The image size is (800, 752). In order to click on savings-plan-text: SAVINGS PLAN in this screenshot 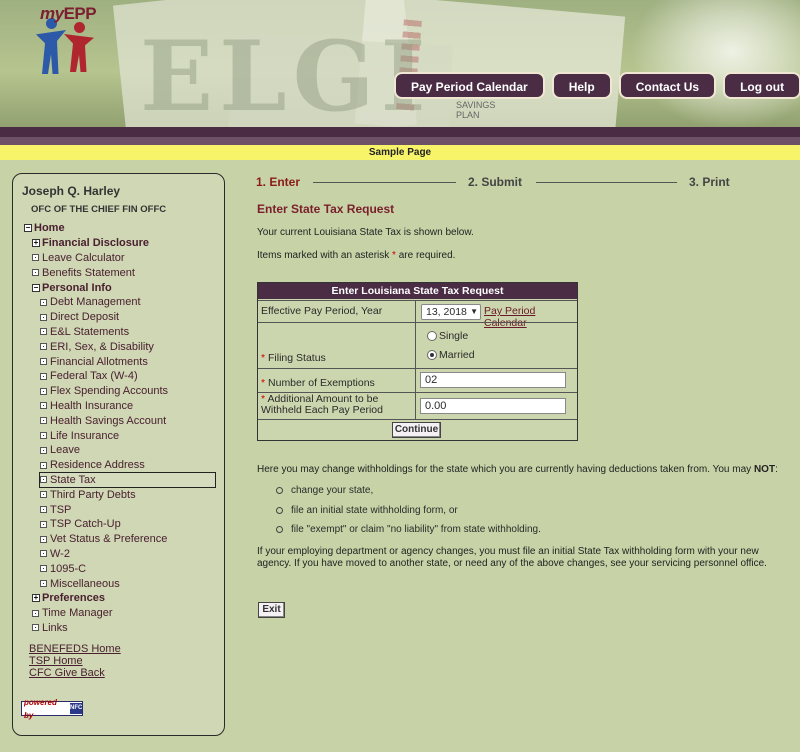, I will do `click(476, 110)`.